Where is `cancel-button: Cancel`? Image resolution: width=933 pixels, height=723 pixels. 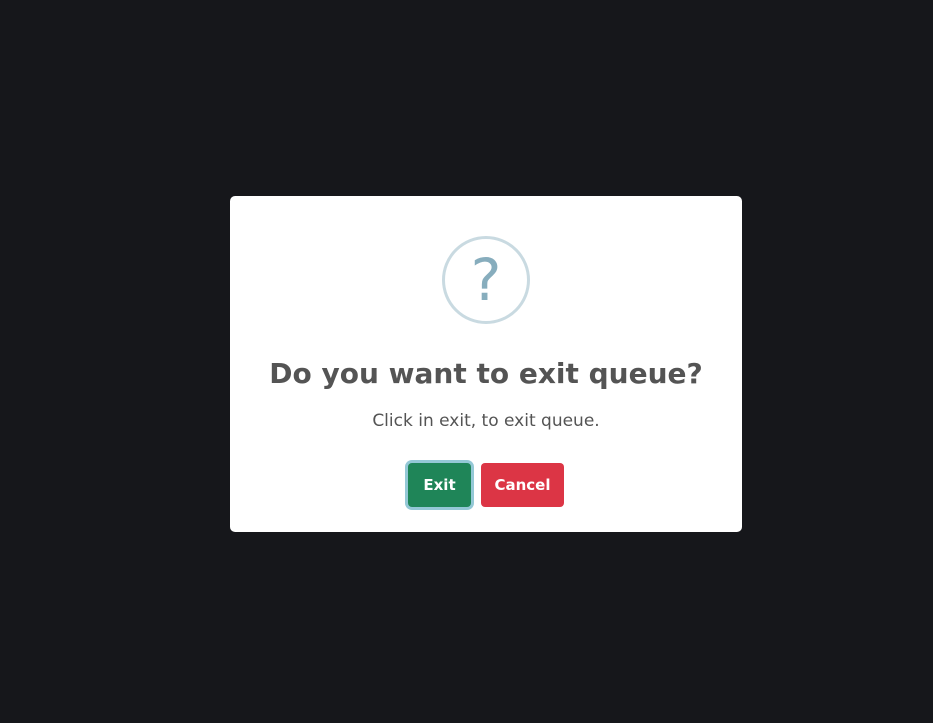
cancel-button: Cancel is located at coordinates (522, 485).